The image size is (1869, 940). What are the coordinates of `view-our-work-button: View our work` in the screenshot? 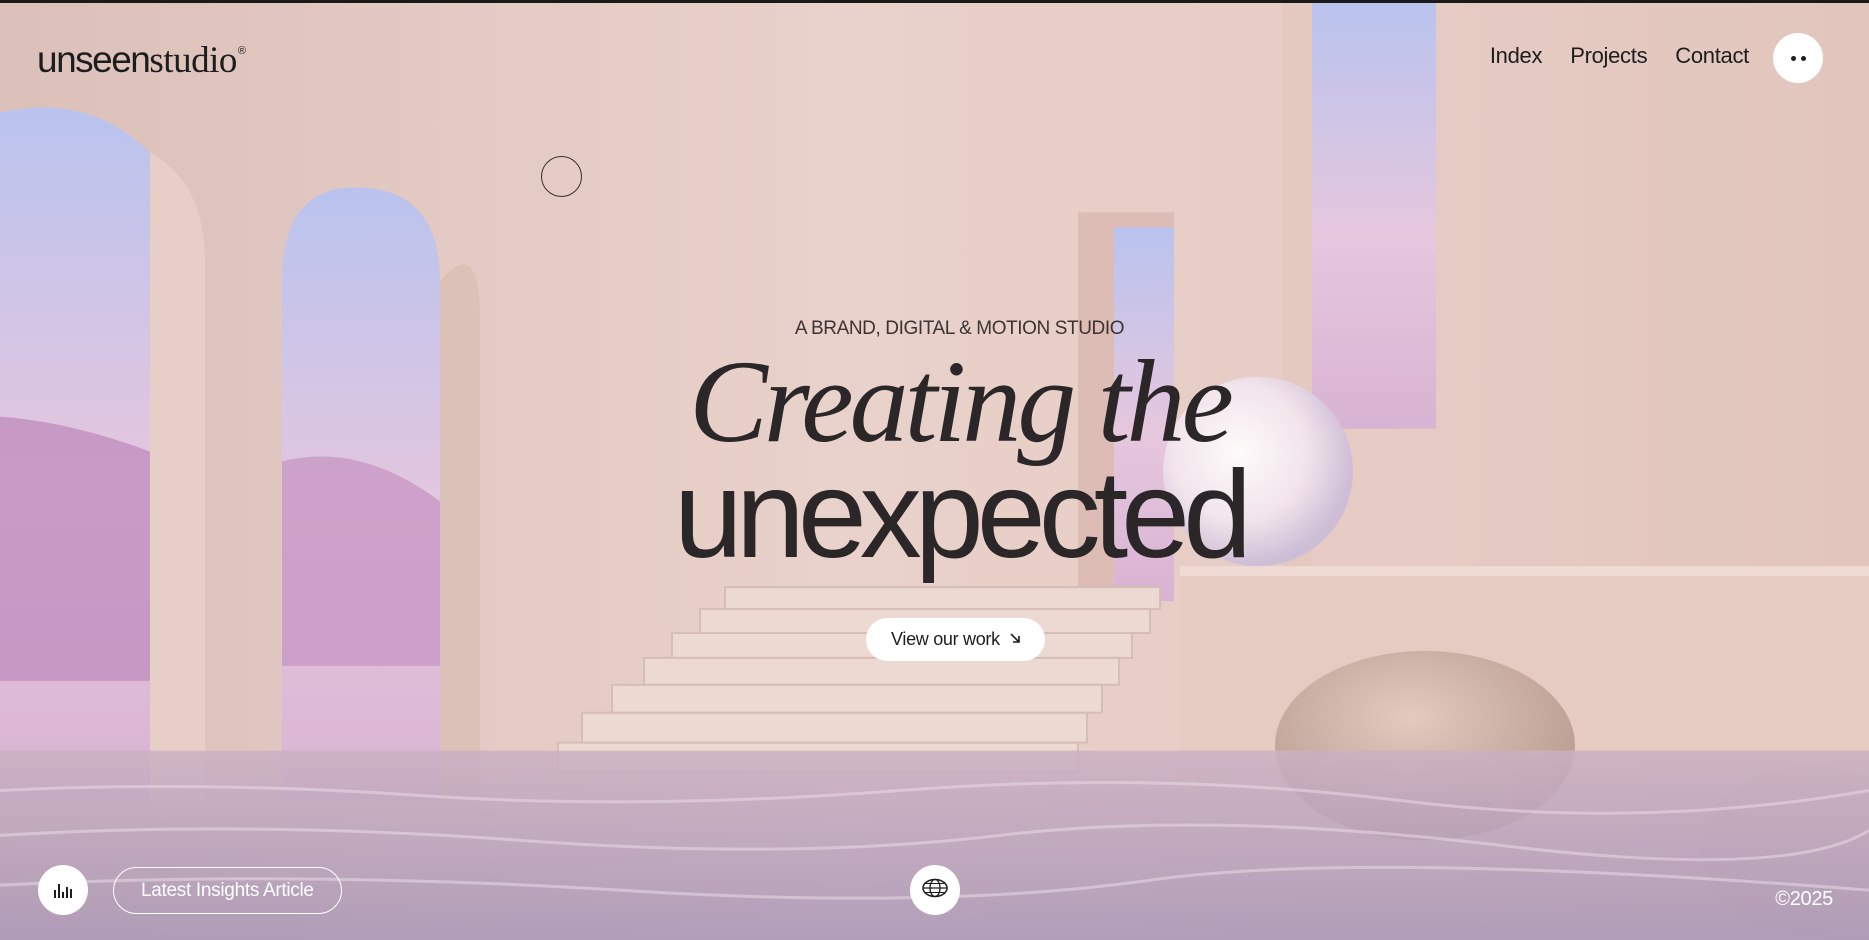 It's located at (955, 639).